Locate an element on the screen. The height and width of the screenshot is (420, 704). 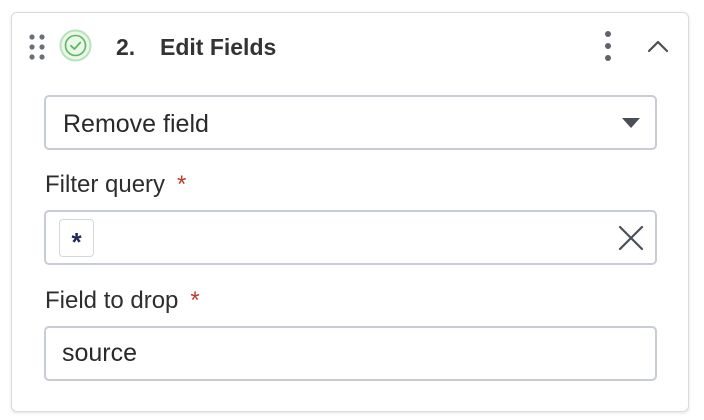
caret-down-icon is located at coordinates (631, 123).